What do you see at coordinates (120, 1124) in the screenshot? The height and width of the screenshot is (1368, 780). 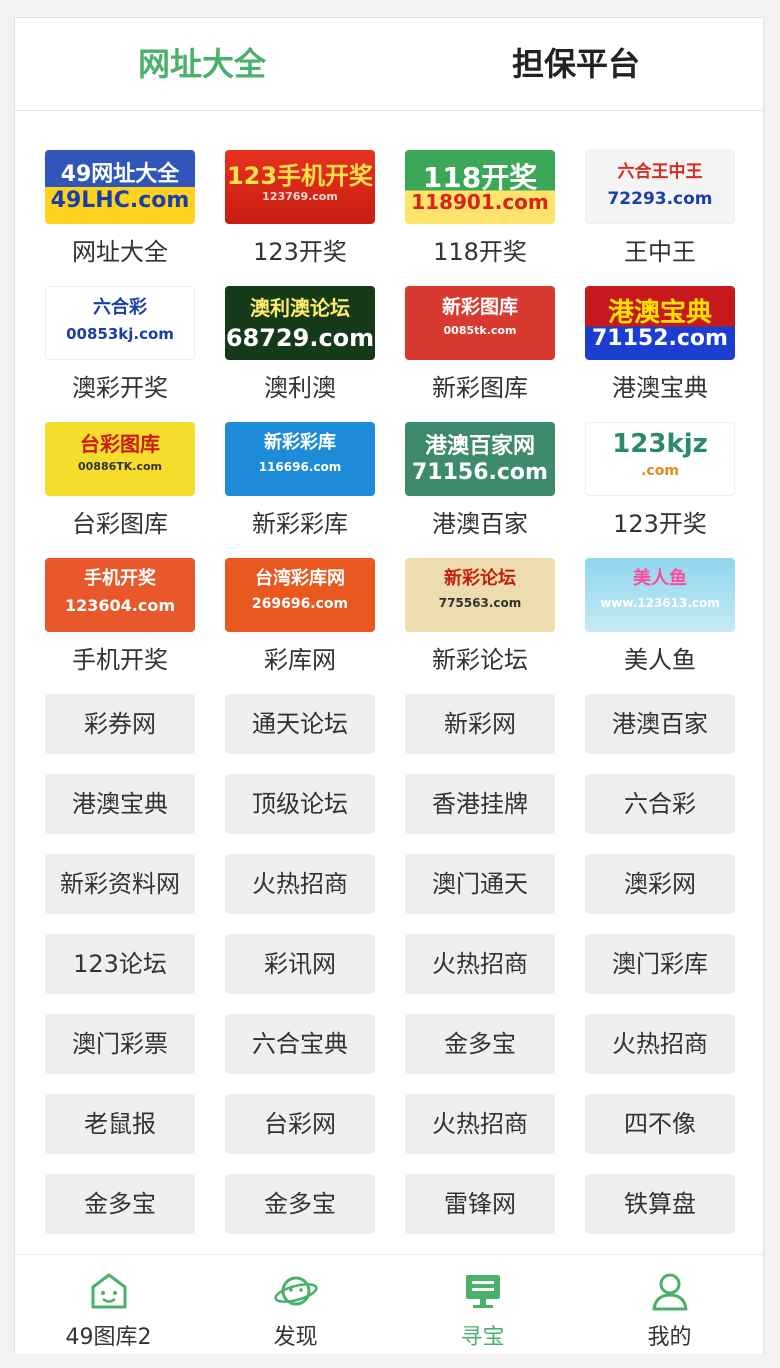 I see `link-button: 老鼠报` at bounding box center [120, 1124].